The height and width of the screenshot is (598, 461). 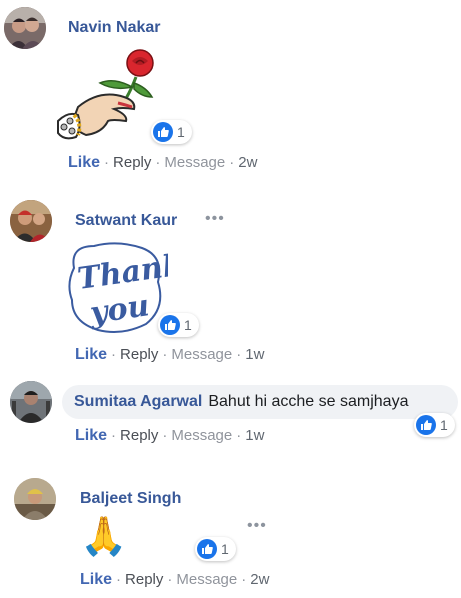 I want to click on author-name: Navin Nakar, so click(x=114, y=28).